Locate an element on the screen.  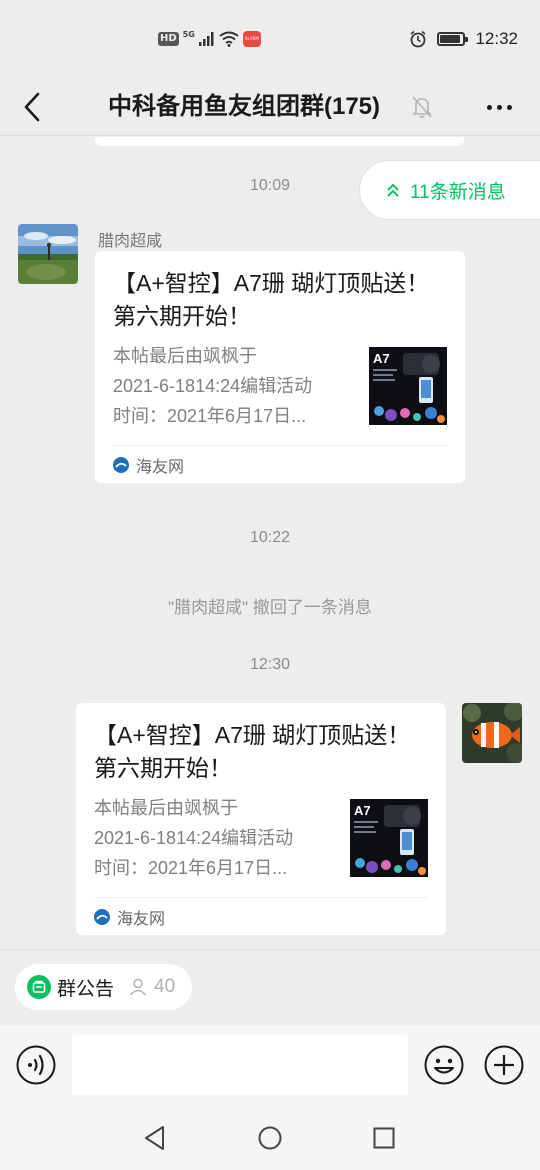
nav-home-icon is located at coordinates (270, 1138).